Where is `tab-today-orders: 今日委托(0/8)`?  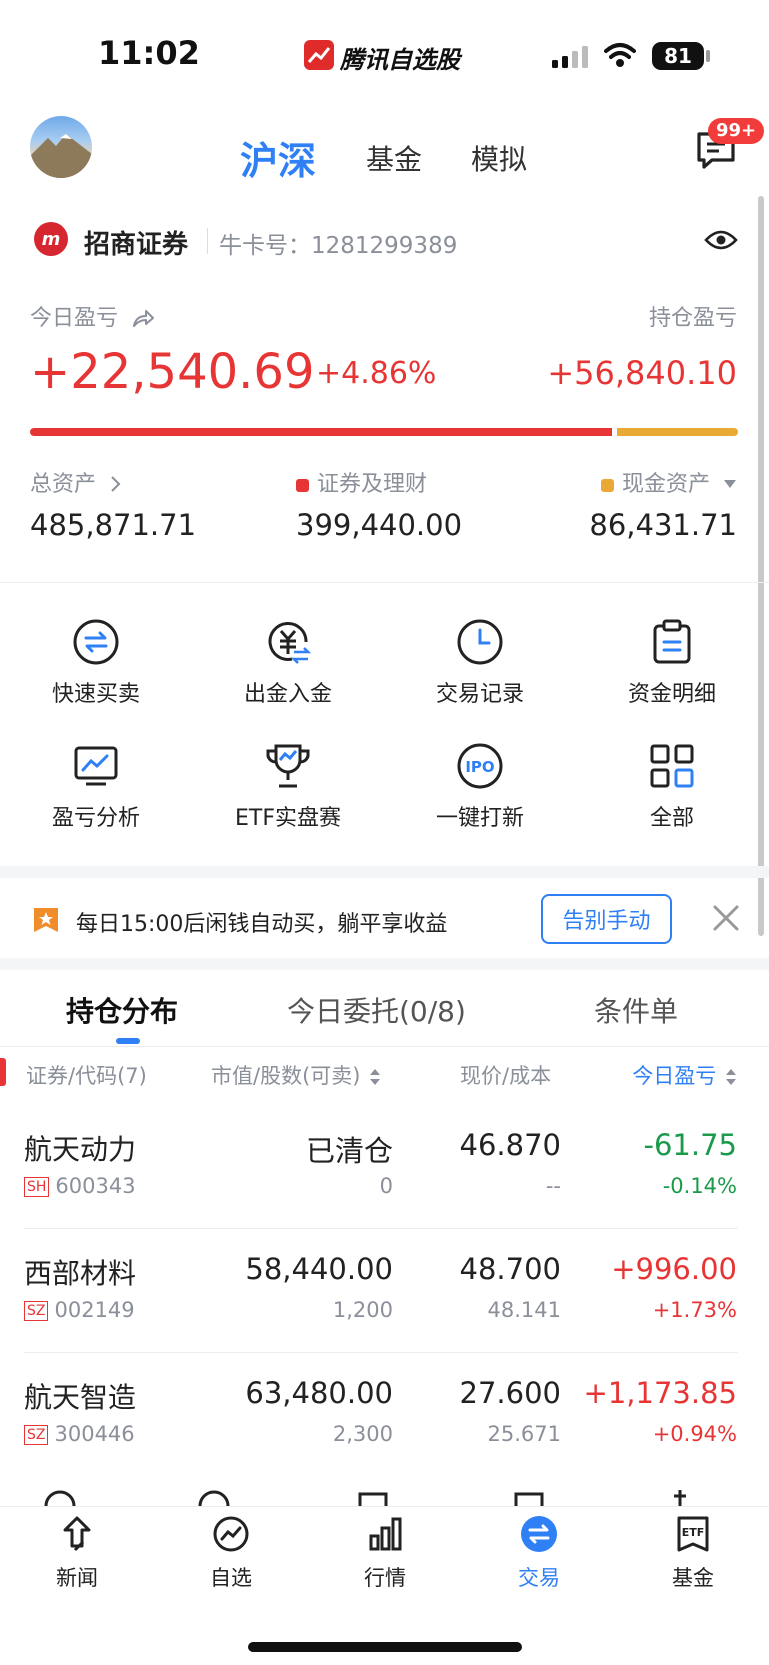
tab-today-orders: 今日委托(0/8) is located at coordinates (376, 1010).